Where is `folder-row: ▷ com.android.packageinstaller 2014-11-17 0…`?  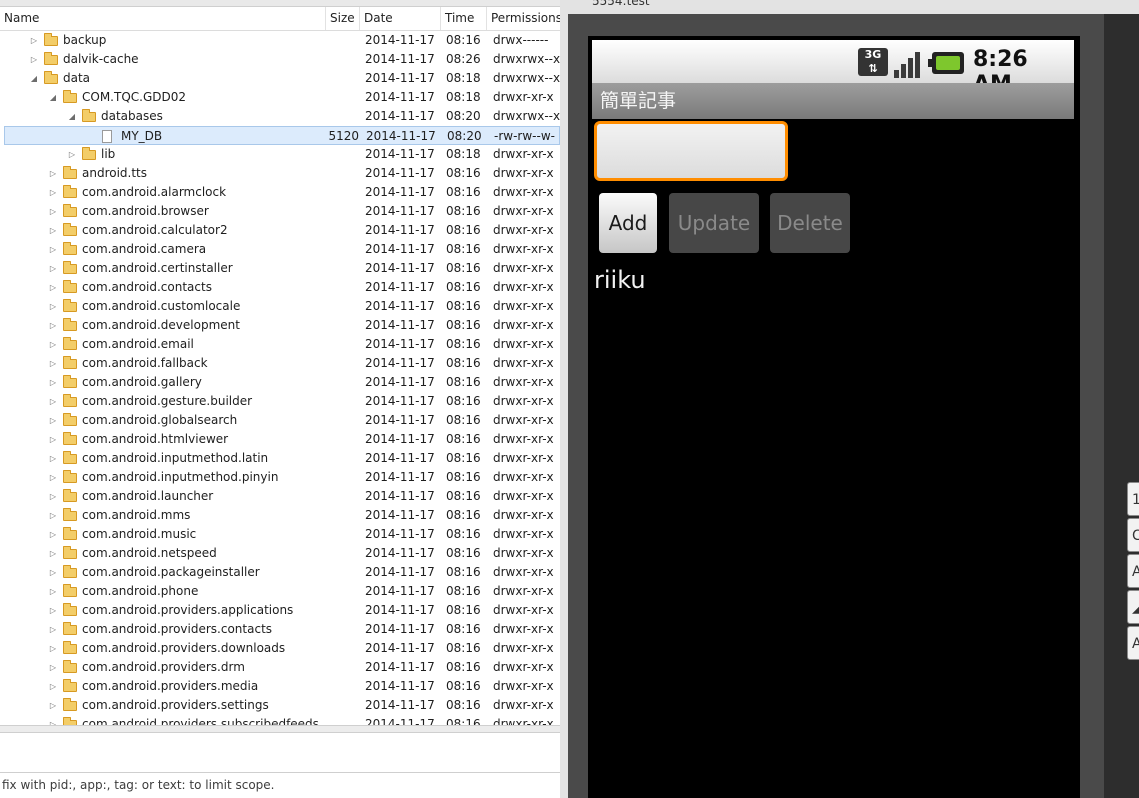 folder-row: ▷ com.android.packageinstaller 2014-11-17 0… is located at coordinates (282, 572).